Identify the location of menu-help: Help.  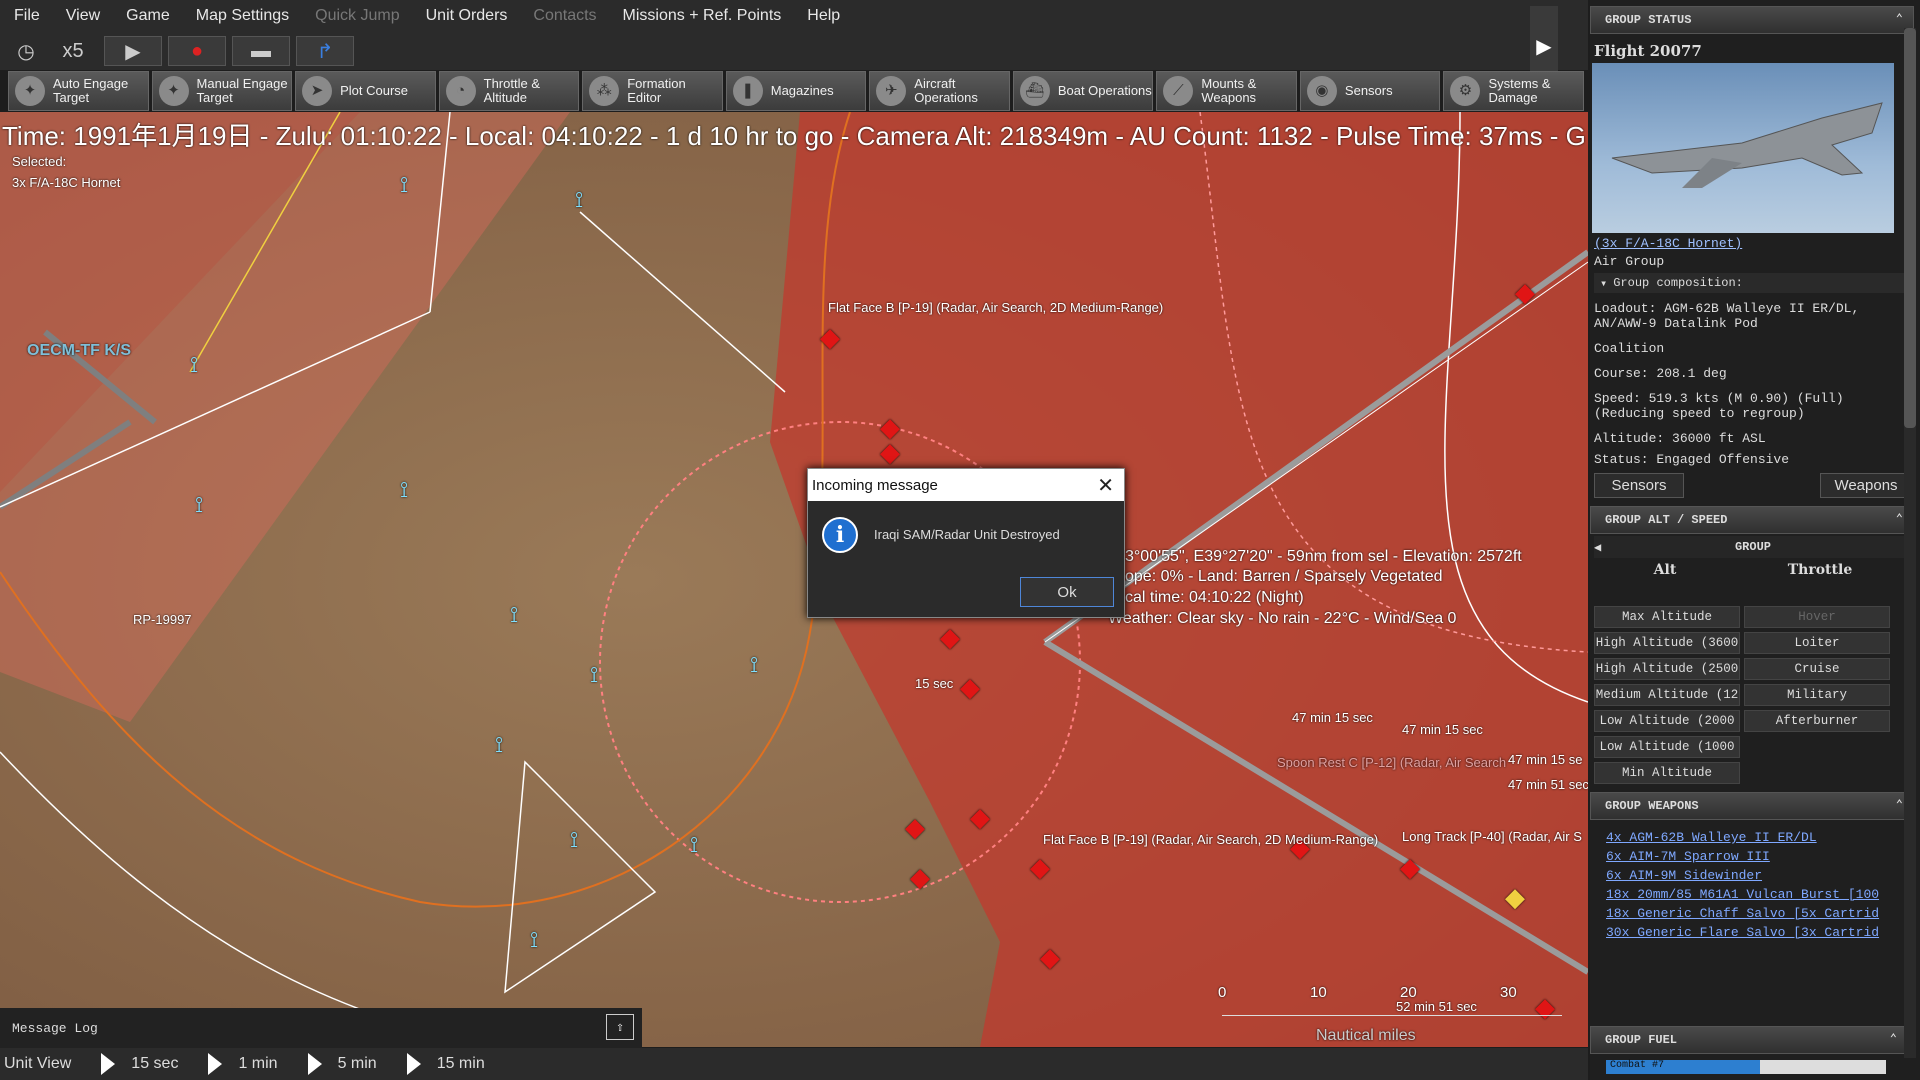
(823, 16).